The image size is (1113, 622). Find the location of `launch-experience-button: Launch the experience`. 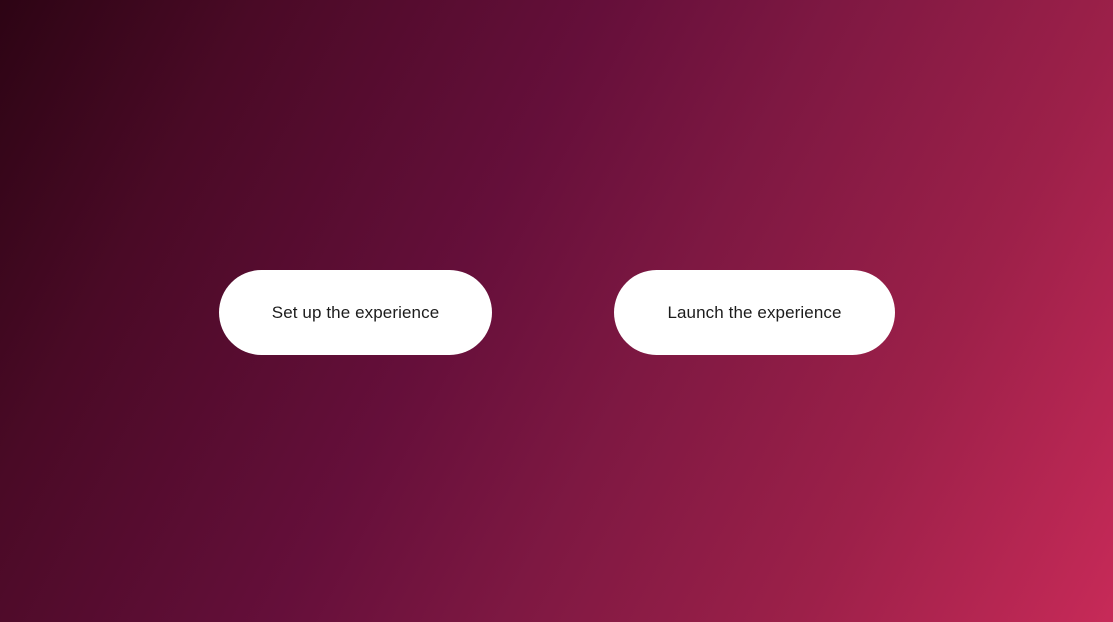

launch-experience-button: Launch the experience is located at coordinates (754, 312).